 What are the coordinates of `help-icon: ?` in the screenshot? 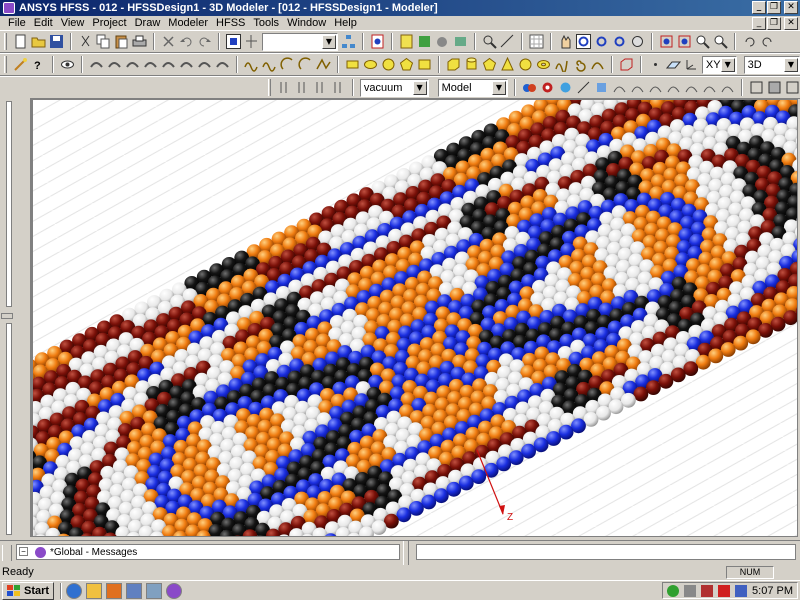 It's located at (38, 64).